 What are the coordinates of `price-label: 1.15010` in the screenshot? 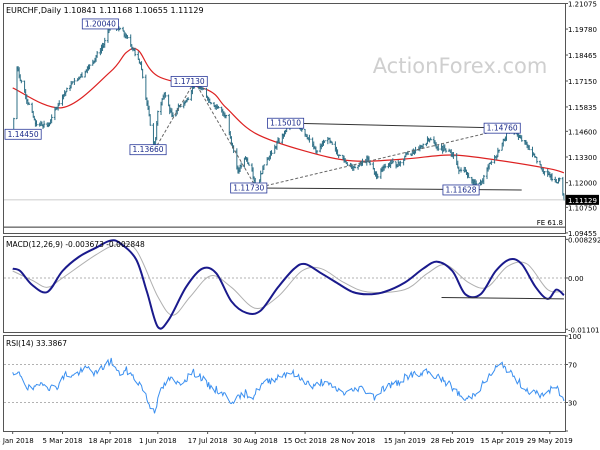 It's located at (285, 123).